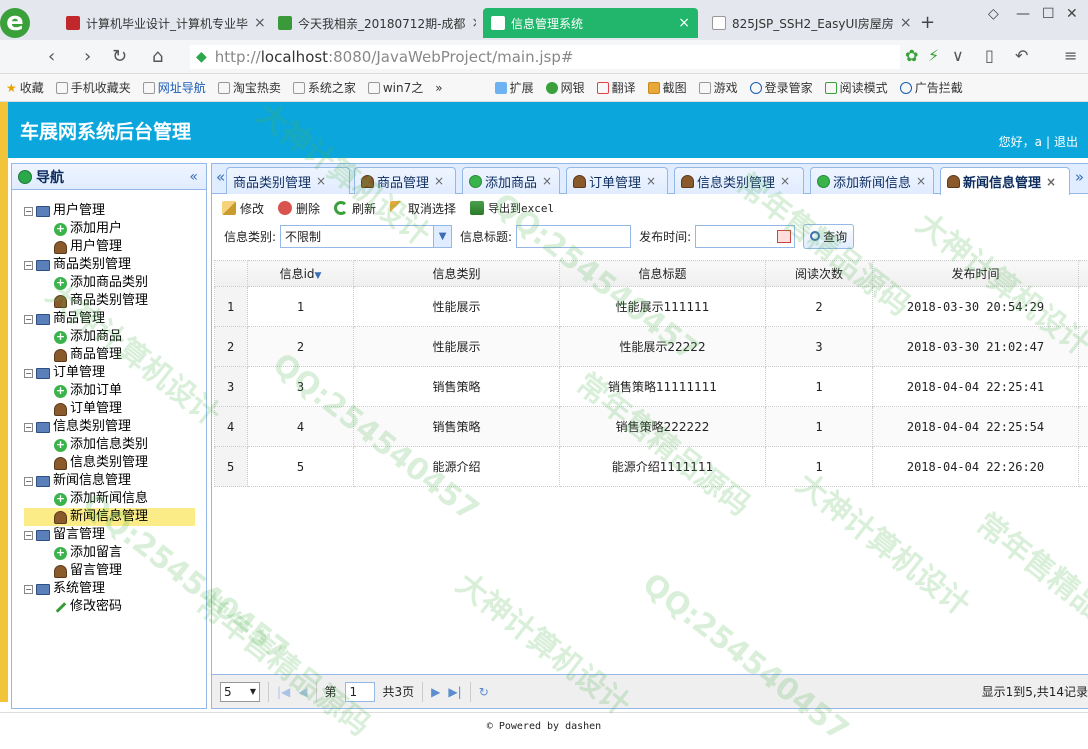 This screenshot has height=749, width=1088. What do you see at coordinates (651, 307) in the screenshot?
I see `table-row: 11性能展示性能展示11111122018-03-30 20:54:29` at bounding box center [651, 307].